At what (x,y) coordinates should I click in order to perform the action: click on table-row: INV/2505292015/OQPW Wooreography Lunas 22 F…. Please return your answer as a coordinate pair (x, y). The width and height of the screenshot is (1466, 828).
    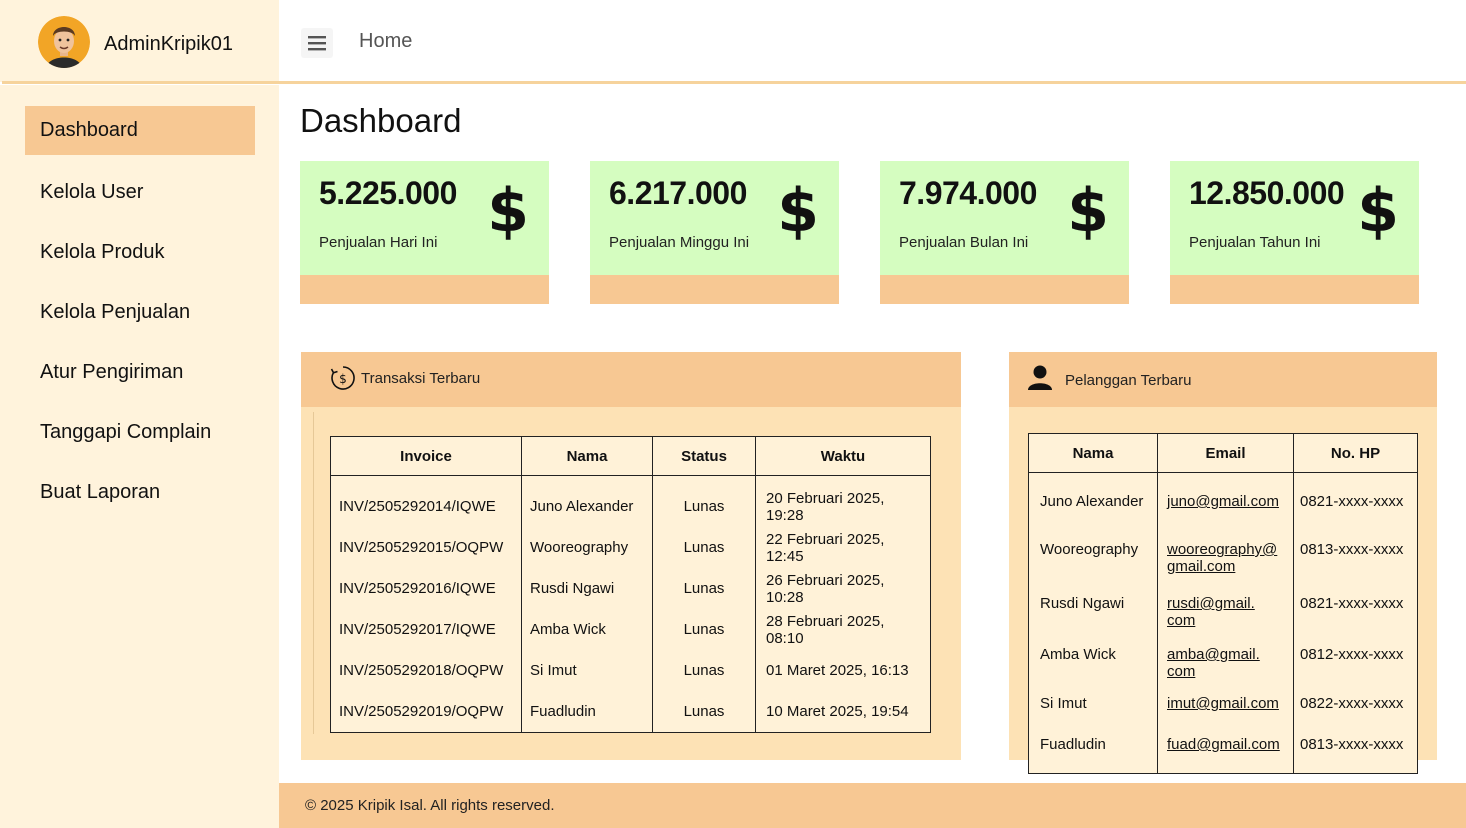
    Looking at the image, I should click on (630, 547).